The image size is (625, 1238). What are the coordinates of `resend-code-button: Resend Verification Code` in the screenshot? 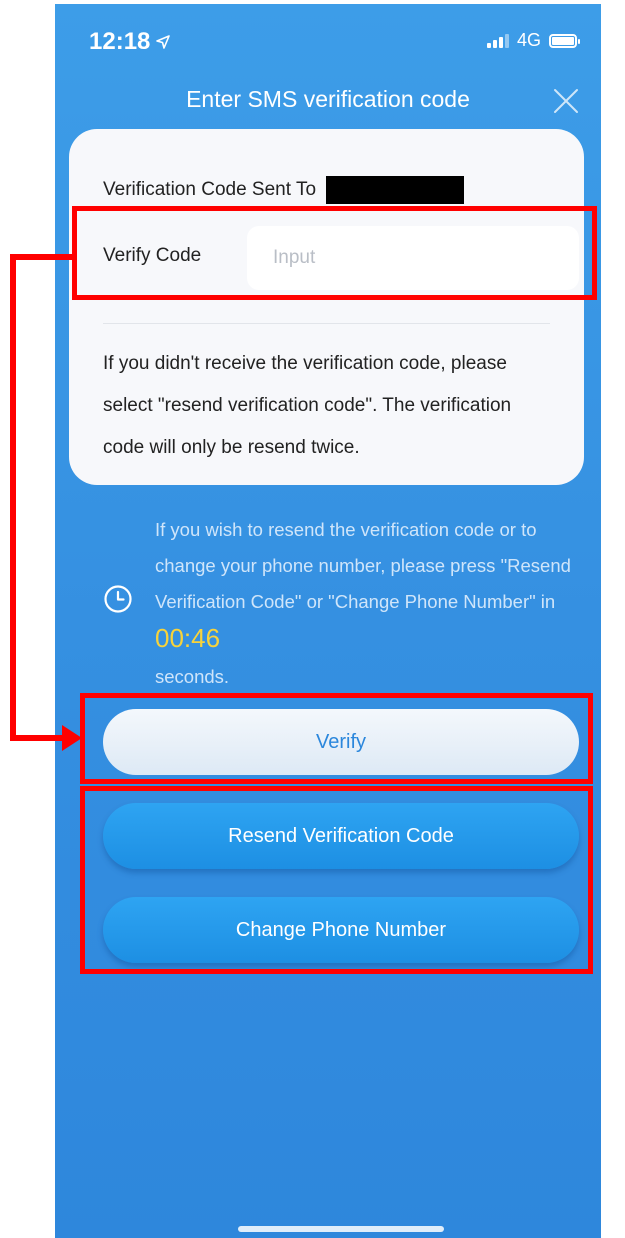 It's located at (341, 836).